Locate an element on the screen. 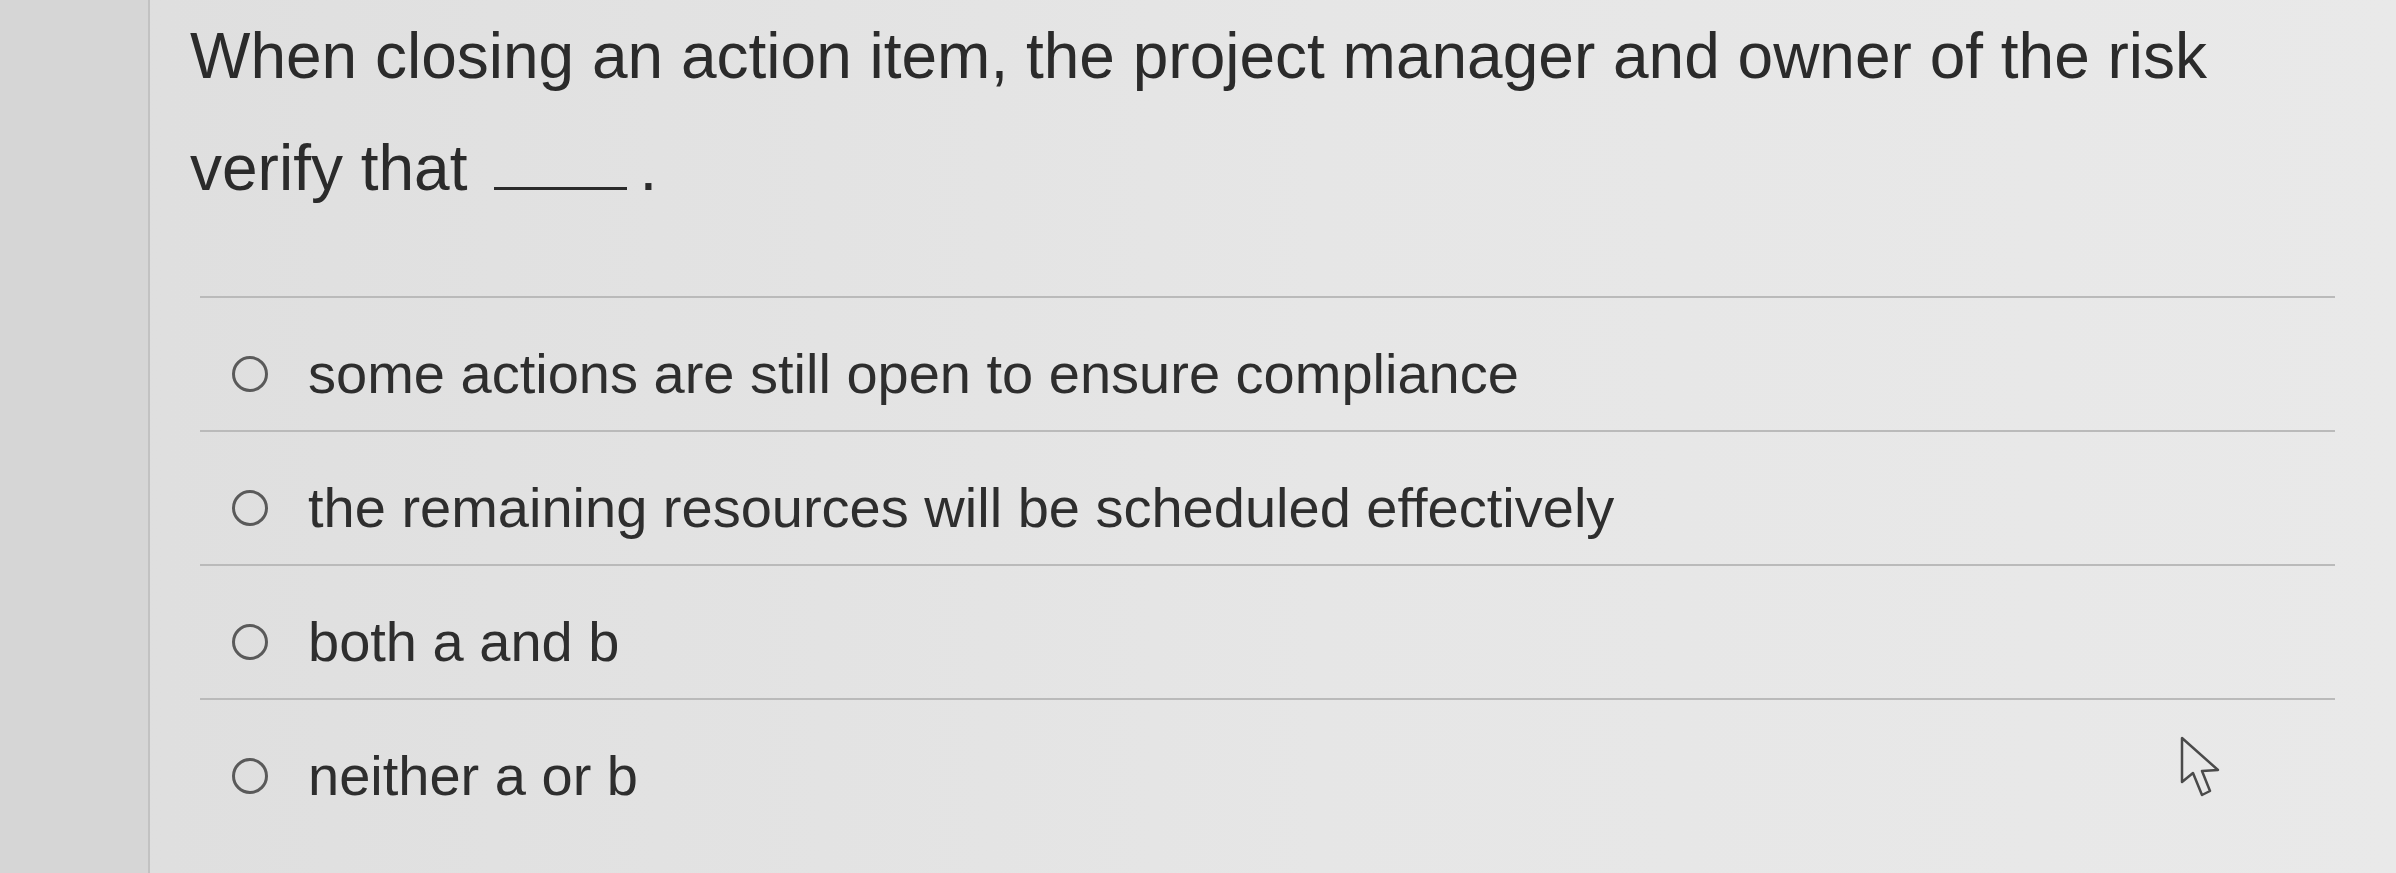  option-label: some actions are still open to ensure compliance is located at coordinates (913, 374).